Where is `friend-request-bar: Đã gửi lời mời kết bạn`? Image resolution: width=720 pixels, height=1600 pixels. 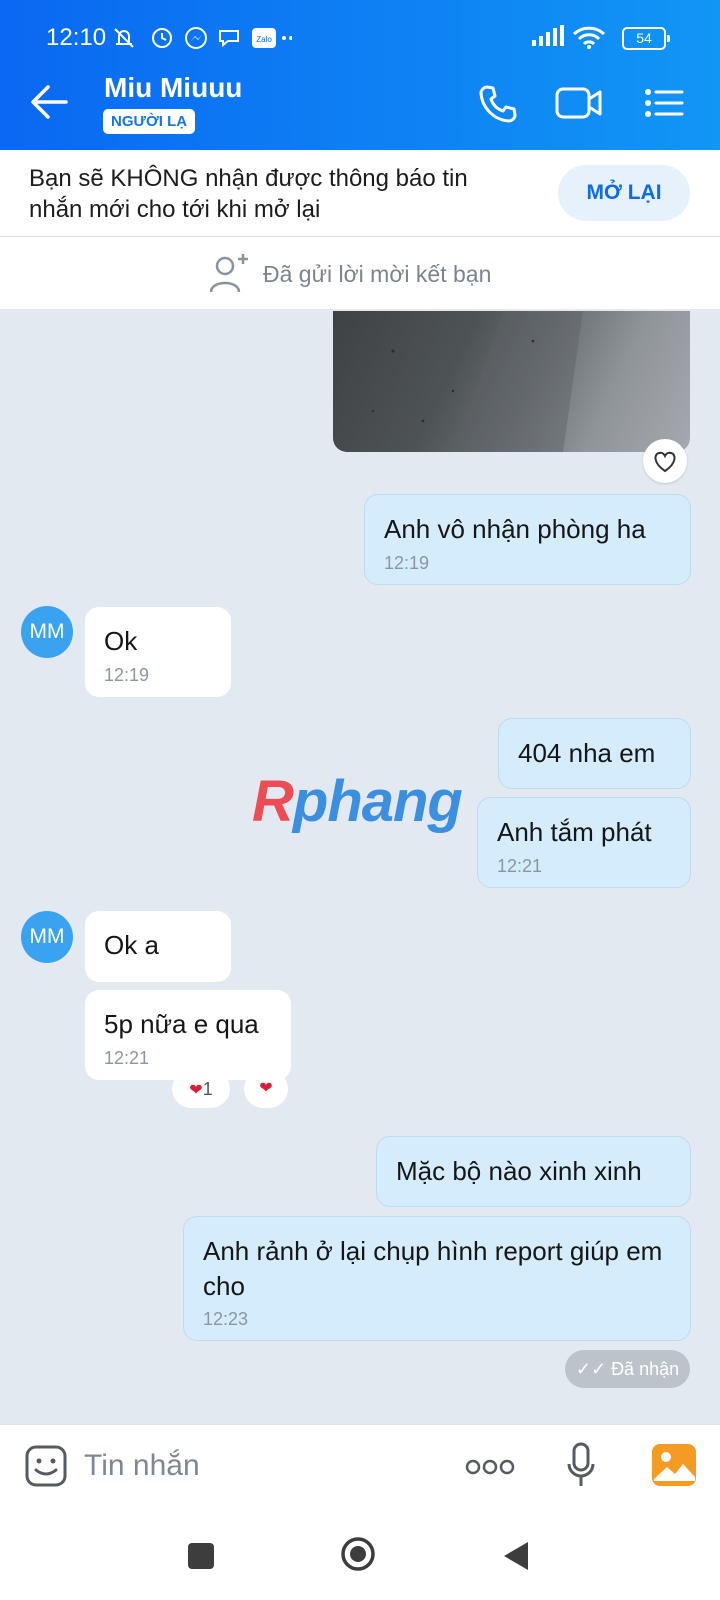 friend-request-bar: Đã gửi lời mời kết bạn is located at coordinates (360, 273).